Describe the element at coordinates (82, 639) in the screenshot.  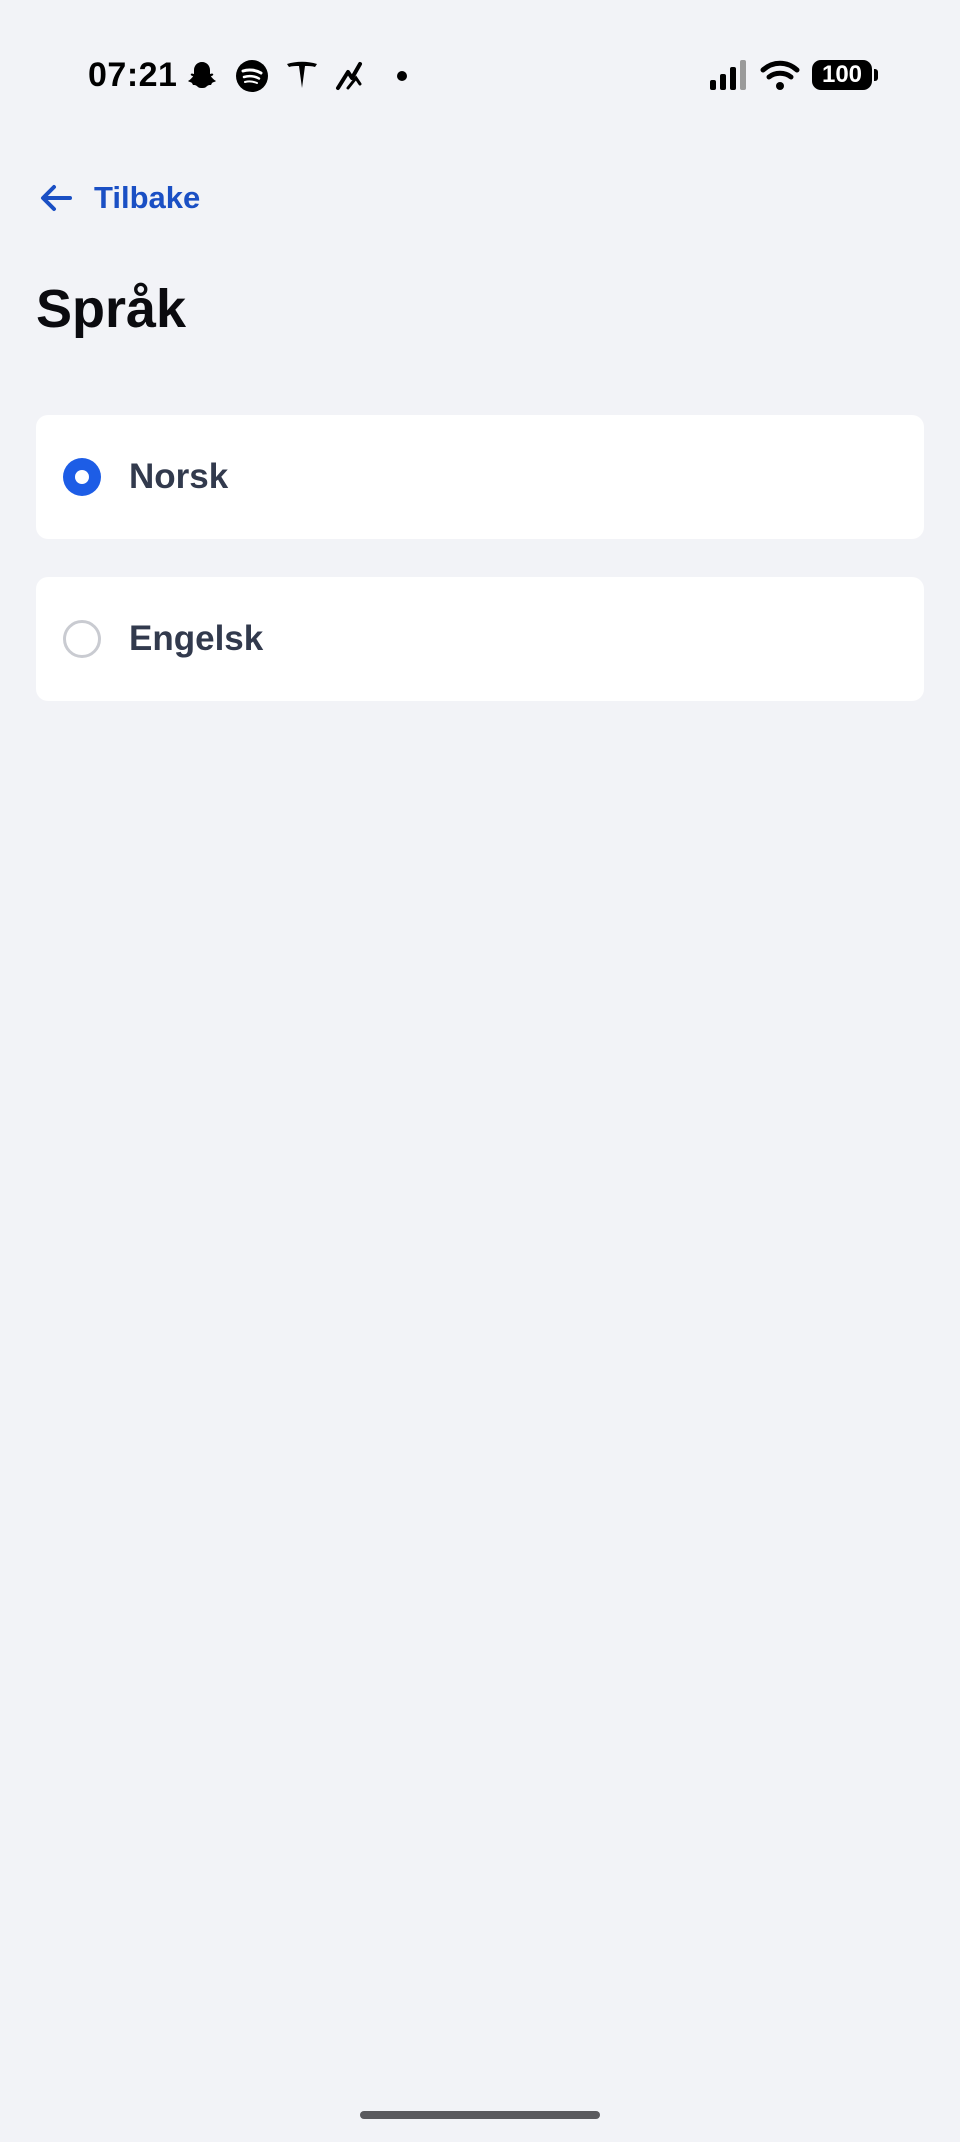
I see `radio-unselected-icon` at that location.